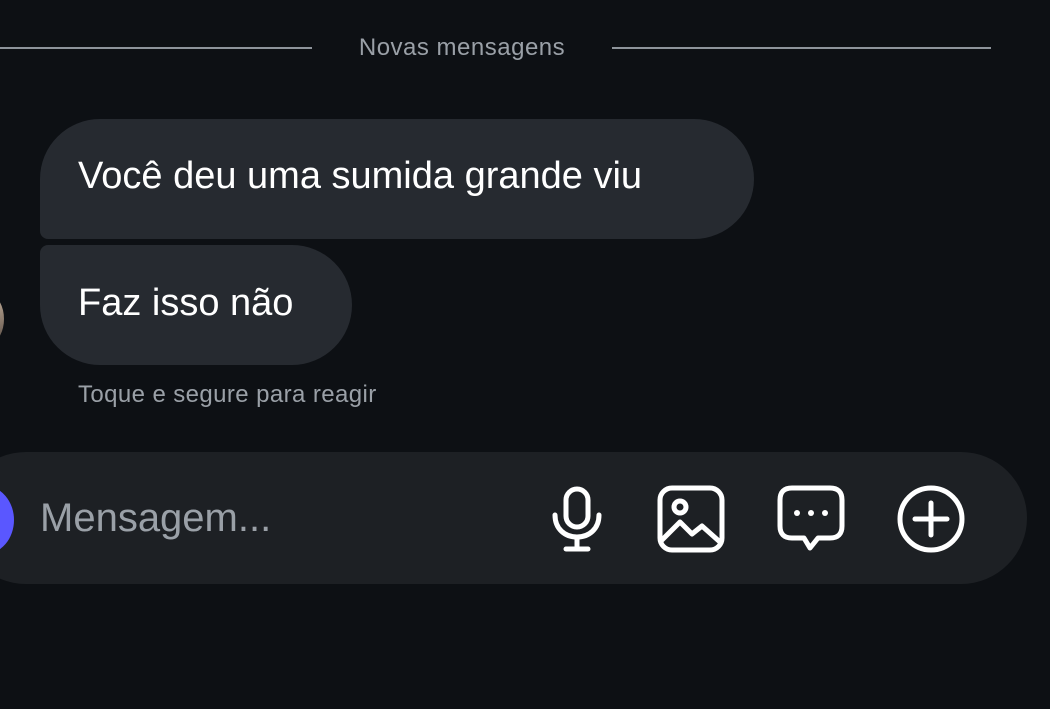 The image size is (1050, 709). Describe the element at coordinates (270, 518) in the screenshot. I see `message-input` at that location.